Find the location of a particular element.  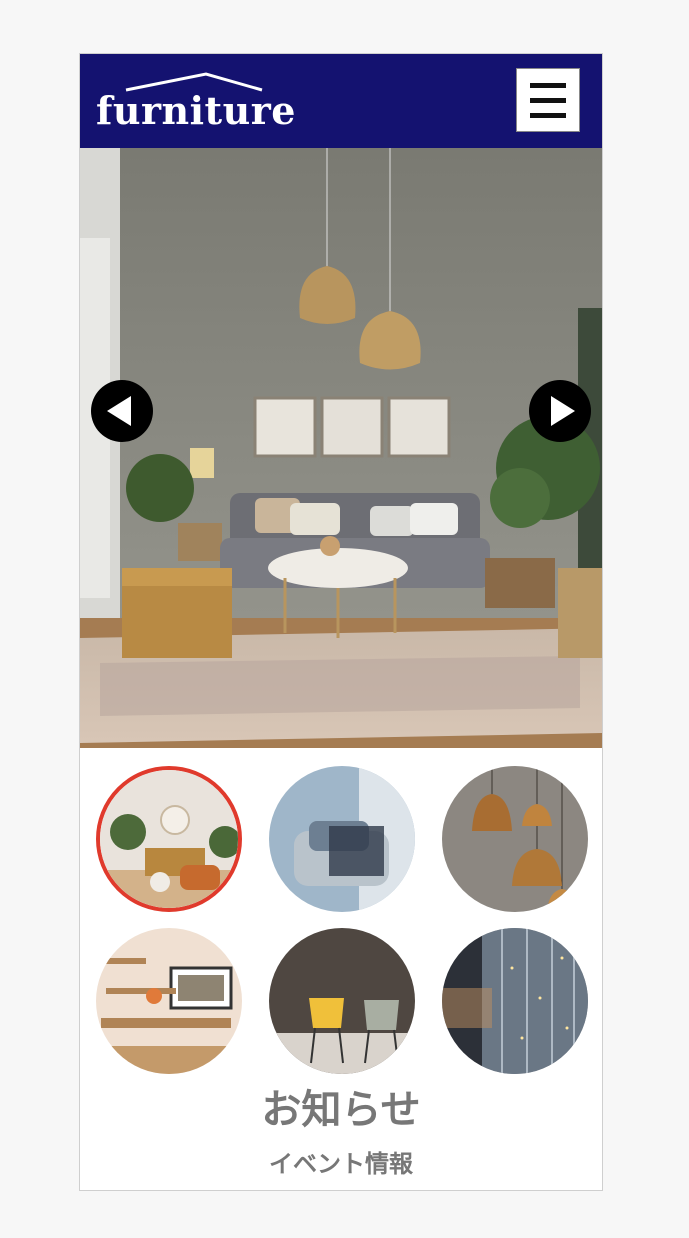

thumbnail-chairs is located at coordinates (342, 1001).